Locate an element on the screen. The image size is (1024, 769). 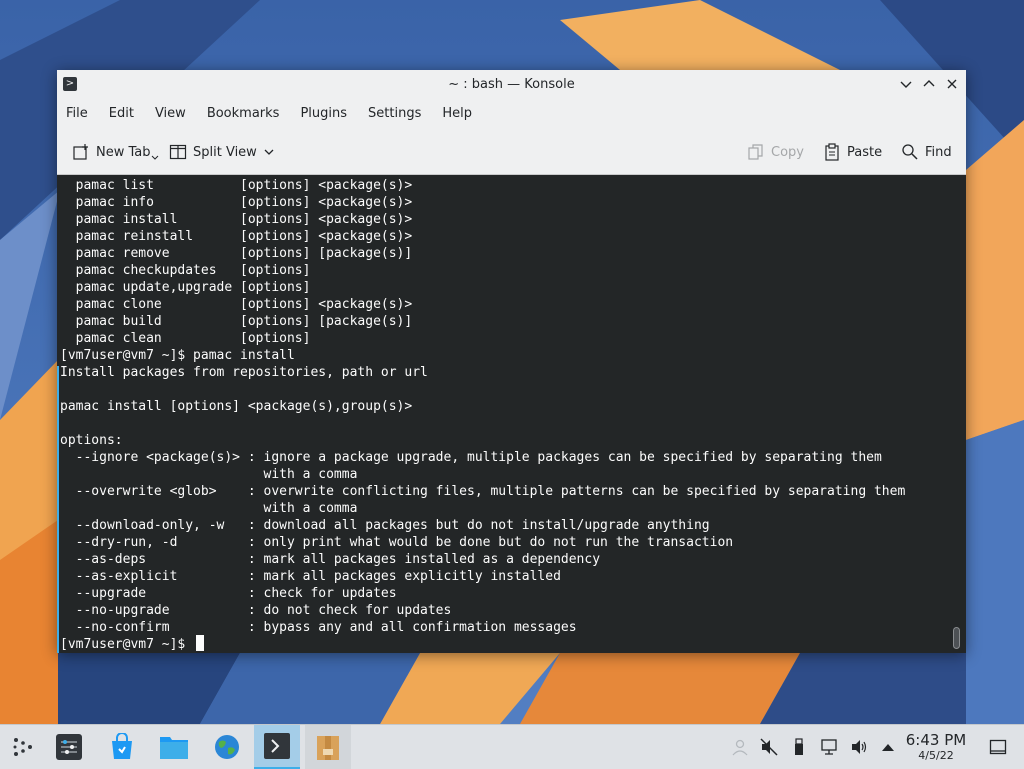
terminal-icon: > is located at coordinates (70, 84).